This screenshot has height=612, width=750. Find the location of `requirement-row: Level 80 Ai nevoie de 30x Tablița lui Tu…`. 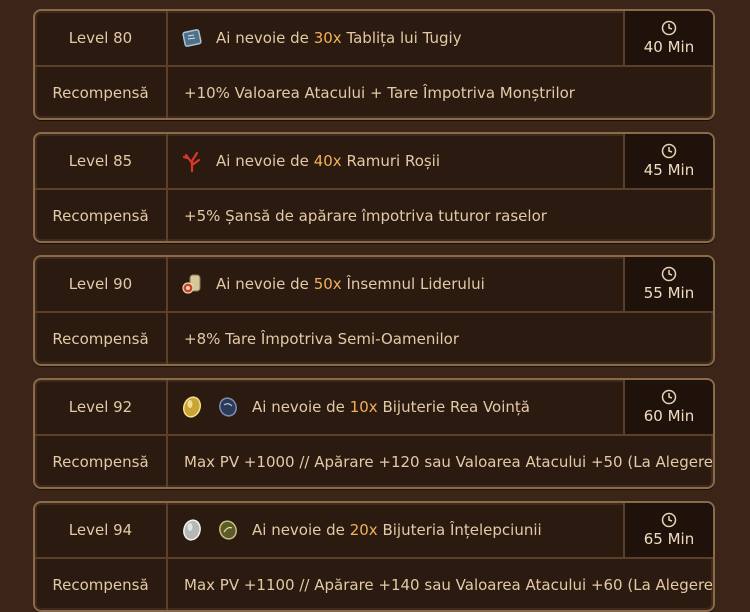

requirement-row: Level 80 Ai nevoie de 30x Tablița lui Tu… is located at coordinates (374, 39).